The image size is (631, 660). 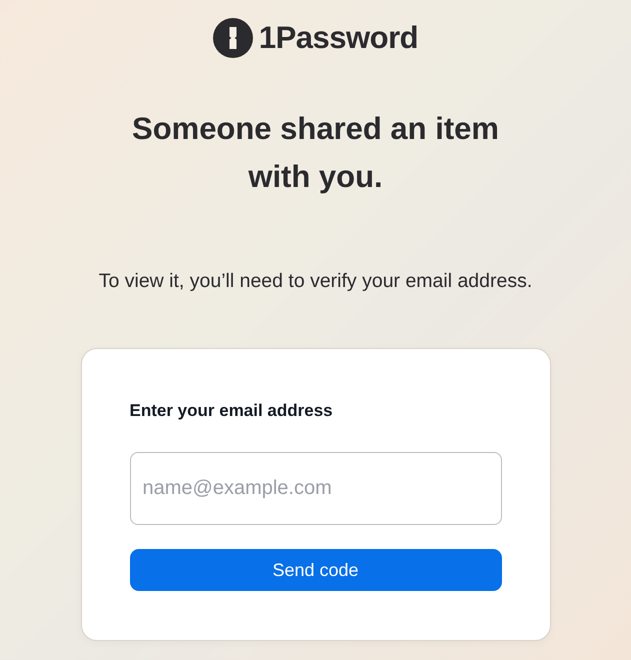 What do you see at coordinates (315, 153) in the screenshot?
I see `page-heading: Someone shared an item with you.` at bounding box center [315, 153].